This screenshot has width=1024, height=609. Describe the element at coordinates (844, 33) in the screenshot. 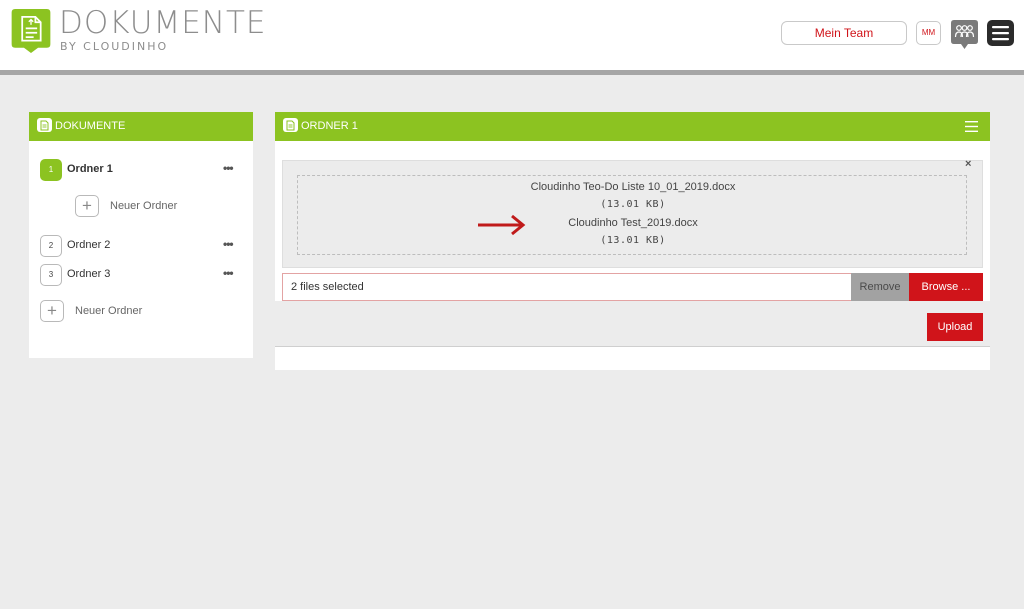

I see `my-team-button: Mein Team` at that location.